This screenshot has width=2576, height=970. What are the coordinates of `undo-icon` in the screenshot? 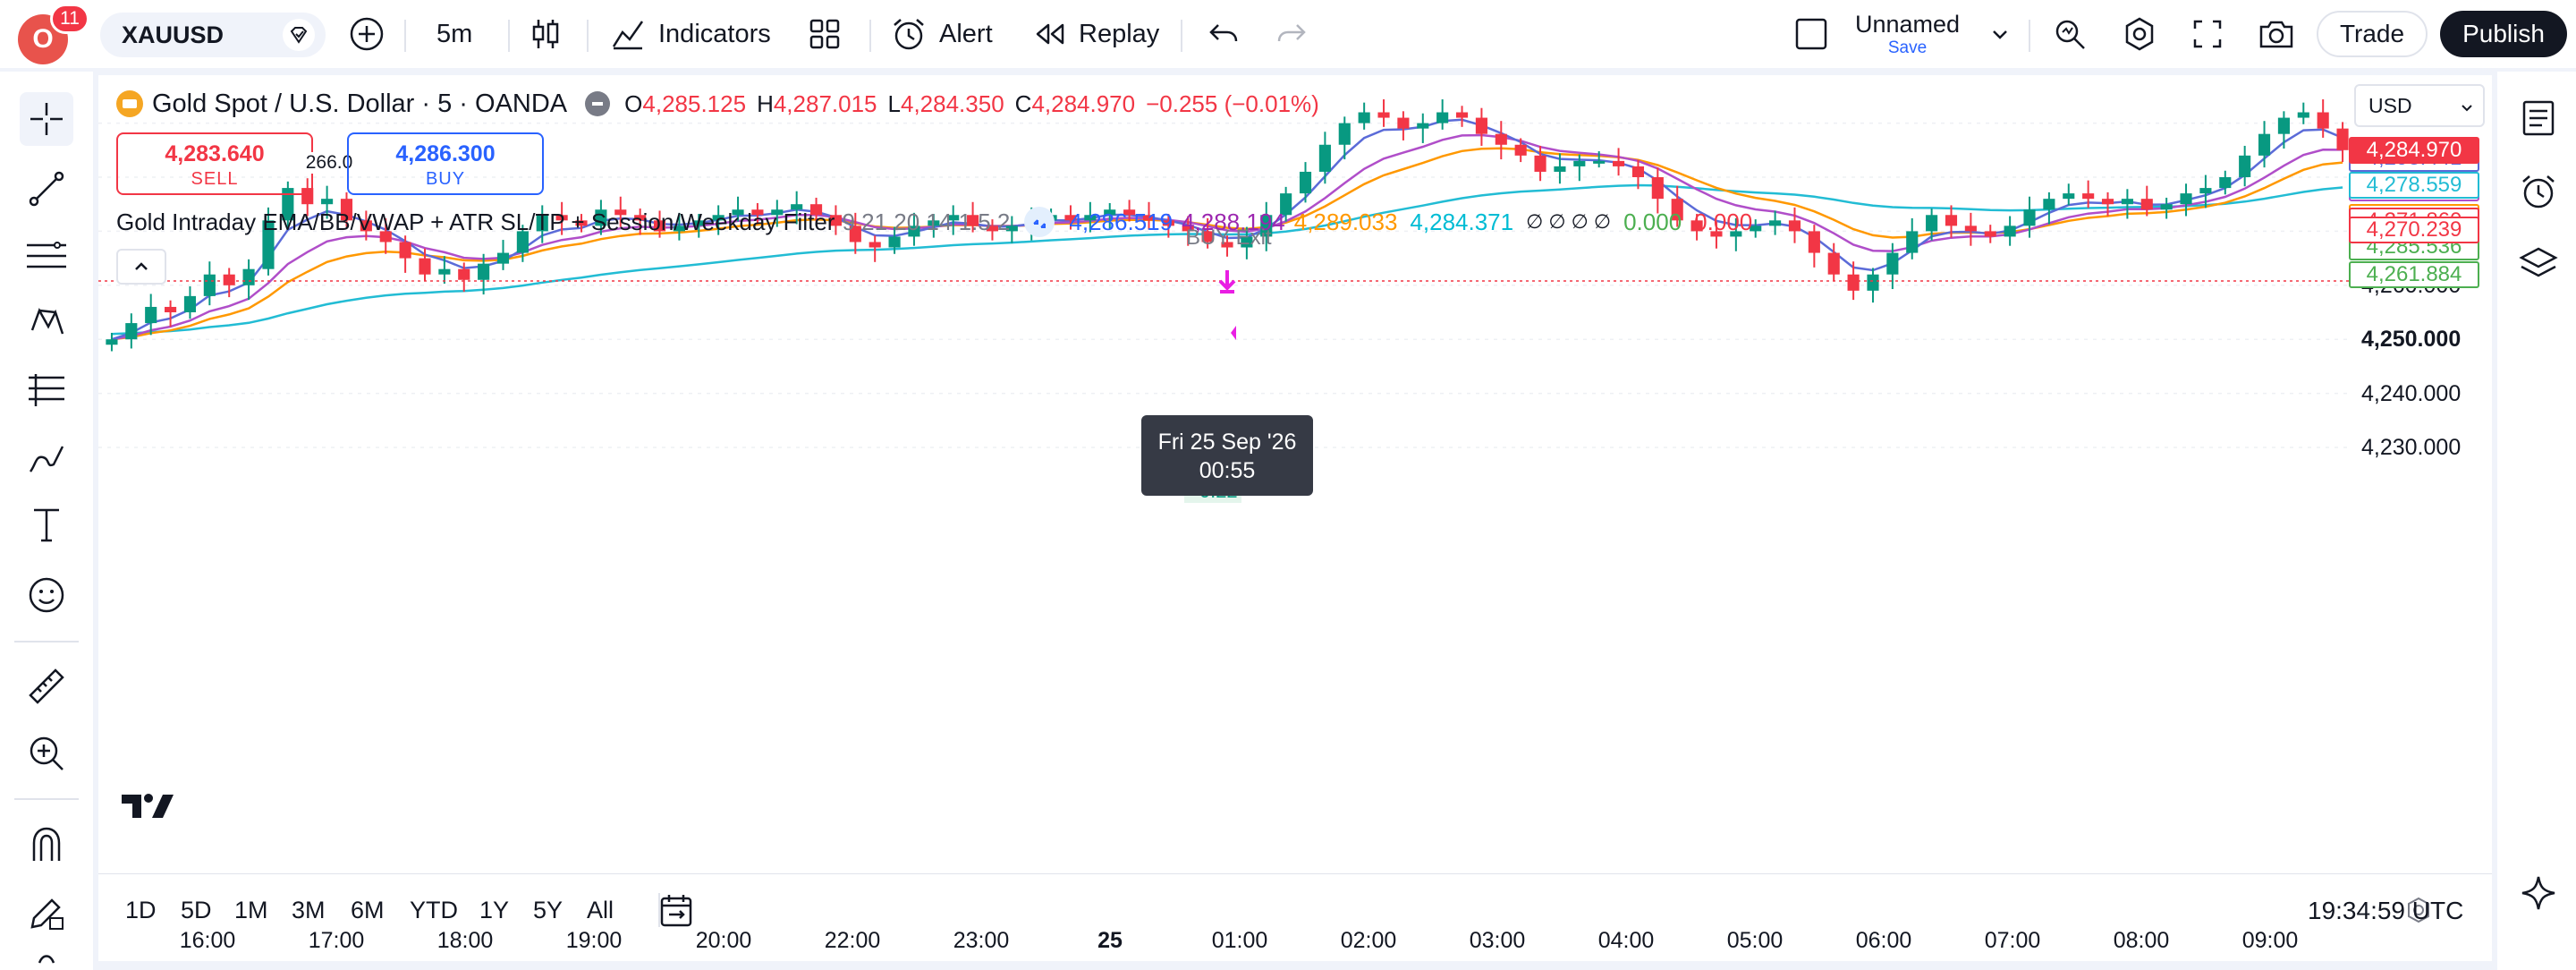 It's located at (1223, 33).